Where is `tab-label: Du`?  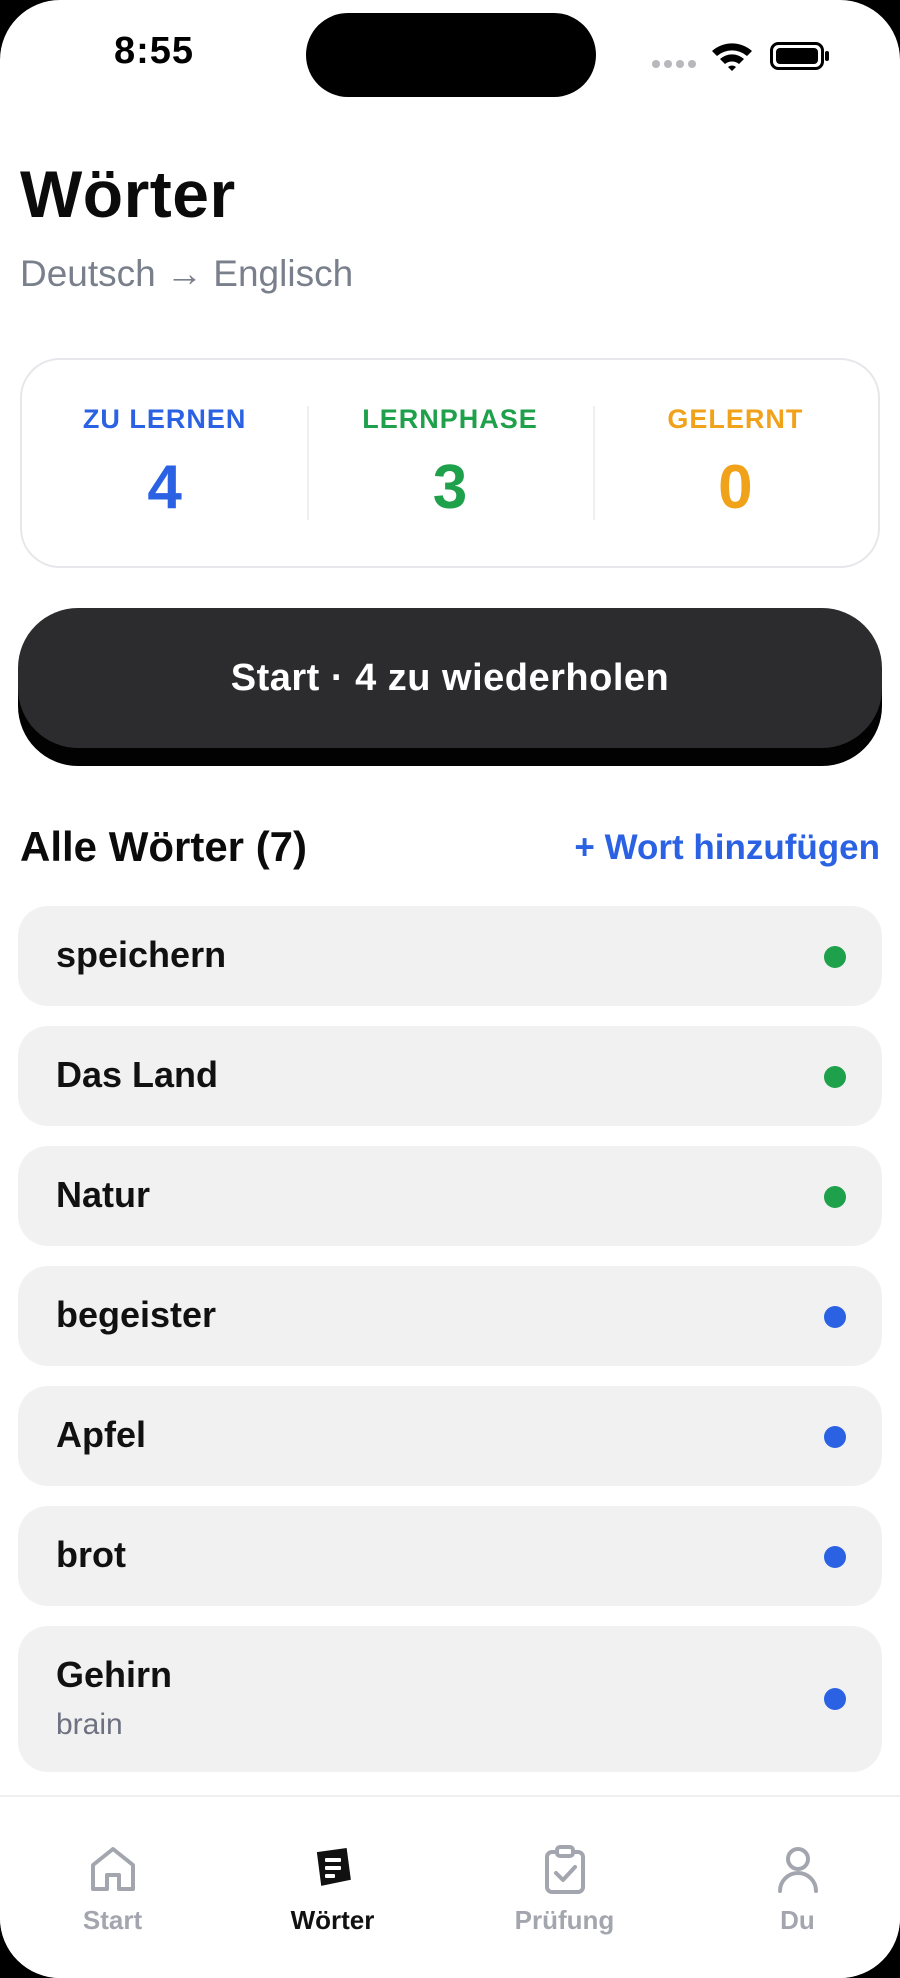 tab-label: Du is located at coordinates (797, 1920).